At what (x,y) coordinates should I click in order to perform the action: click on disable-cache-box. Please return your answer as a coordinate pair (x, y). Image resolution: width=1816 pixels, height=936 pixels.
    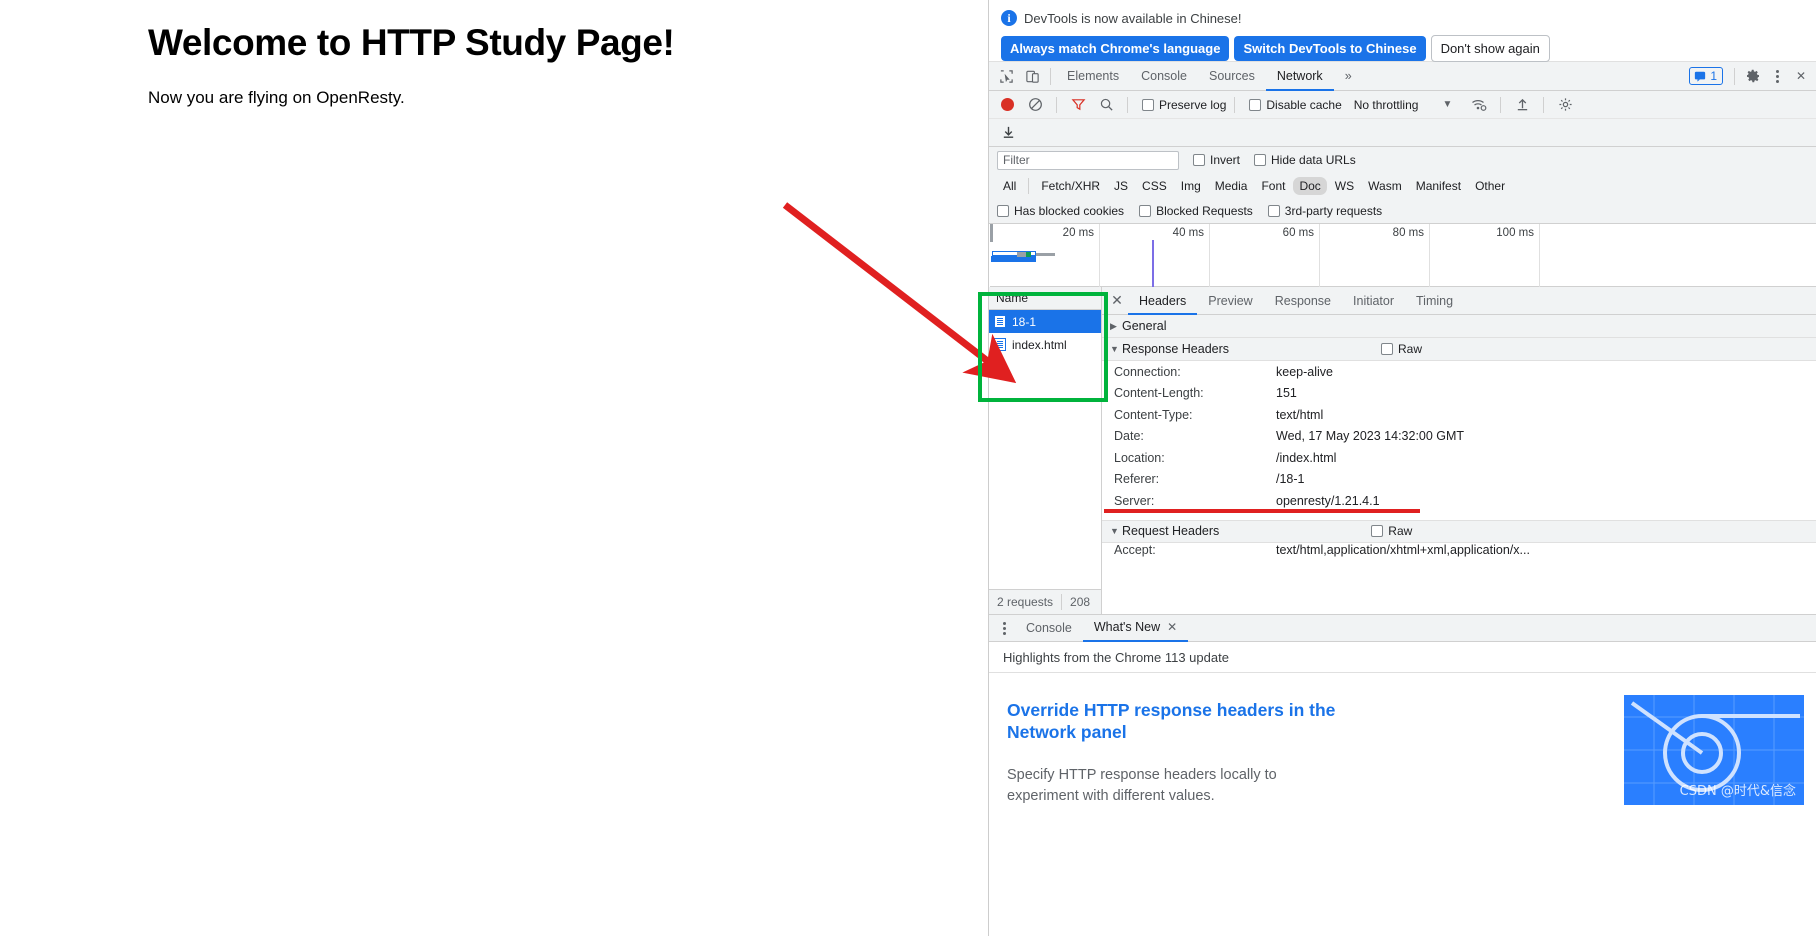
    Looking at the image, I should click on (1255, 104).